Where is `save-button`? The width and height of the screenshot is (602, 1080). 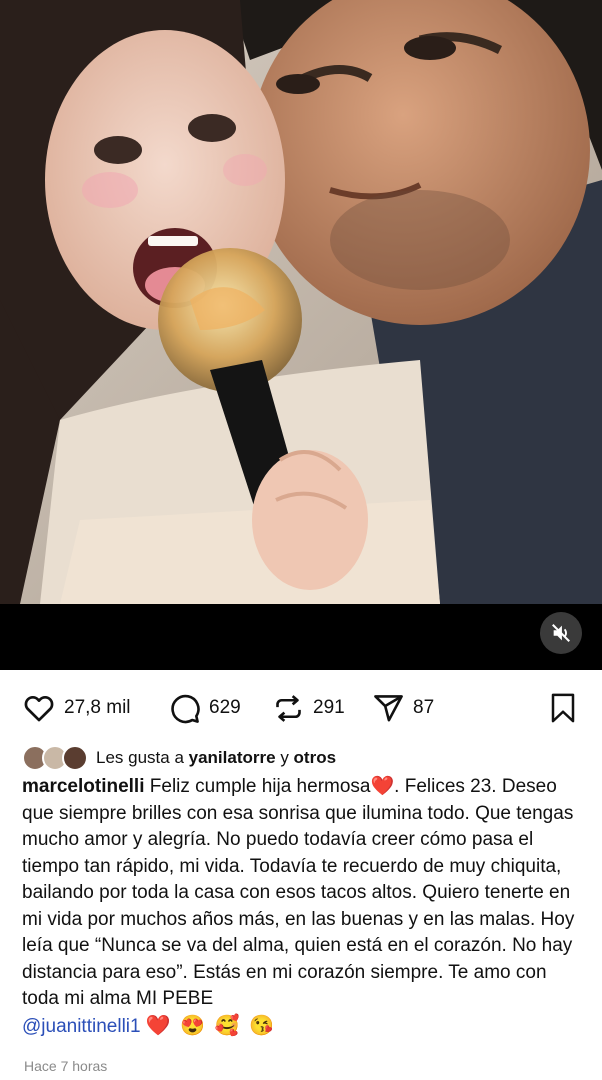
save-button is located at coordinates (563, 708).